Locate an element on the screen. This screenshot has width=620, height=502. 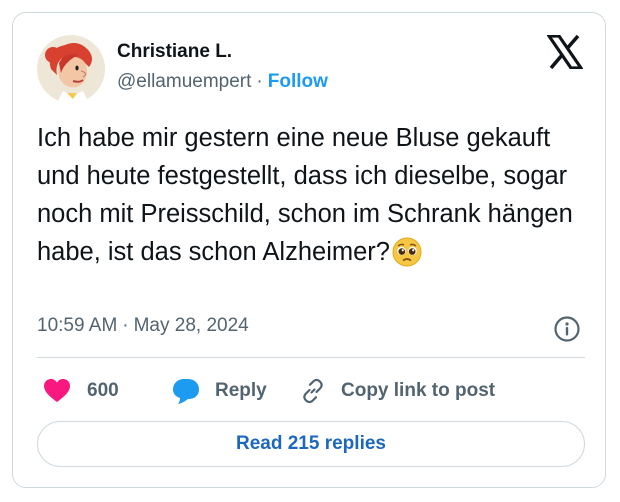
info-icon is located at coordinates (567, 329).